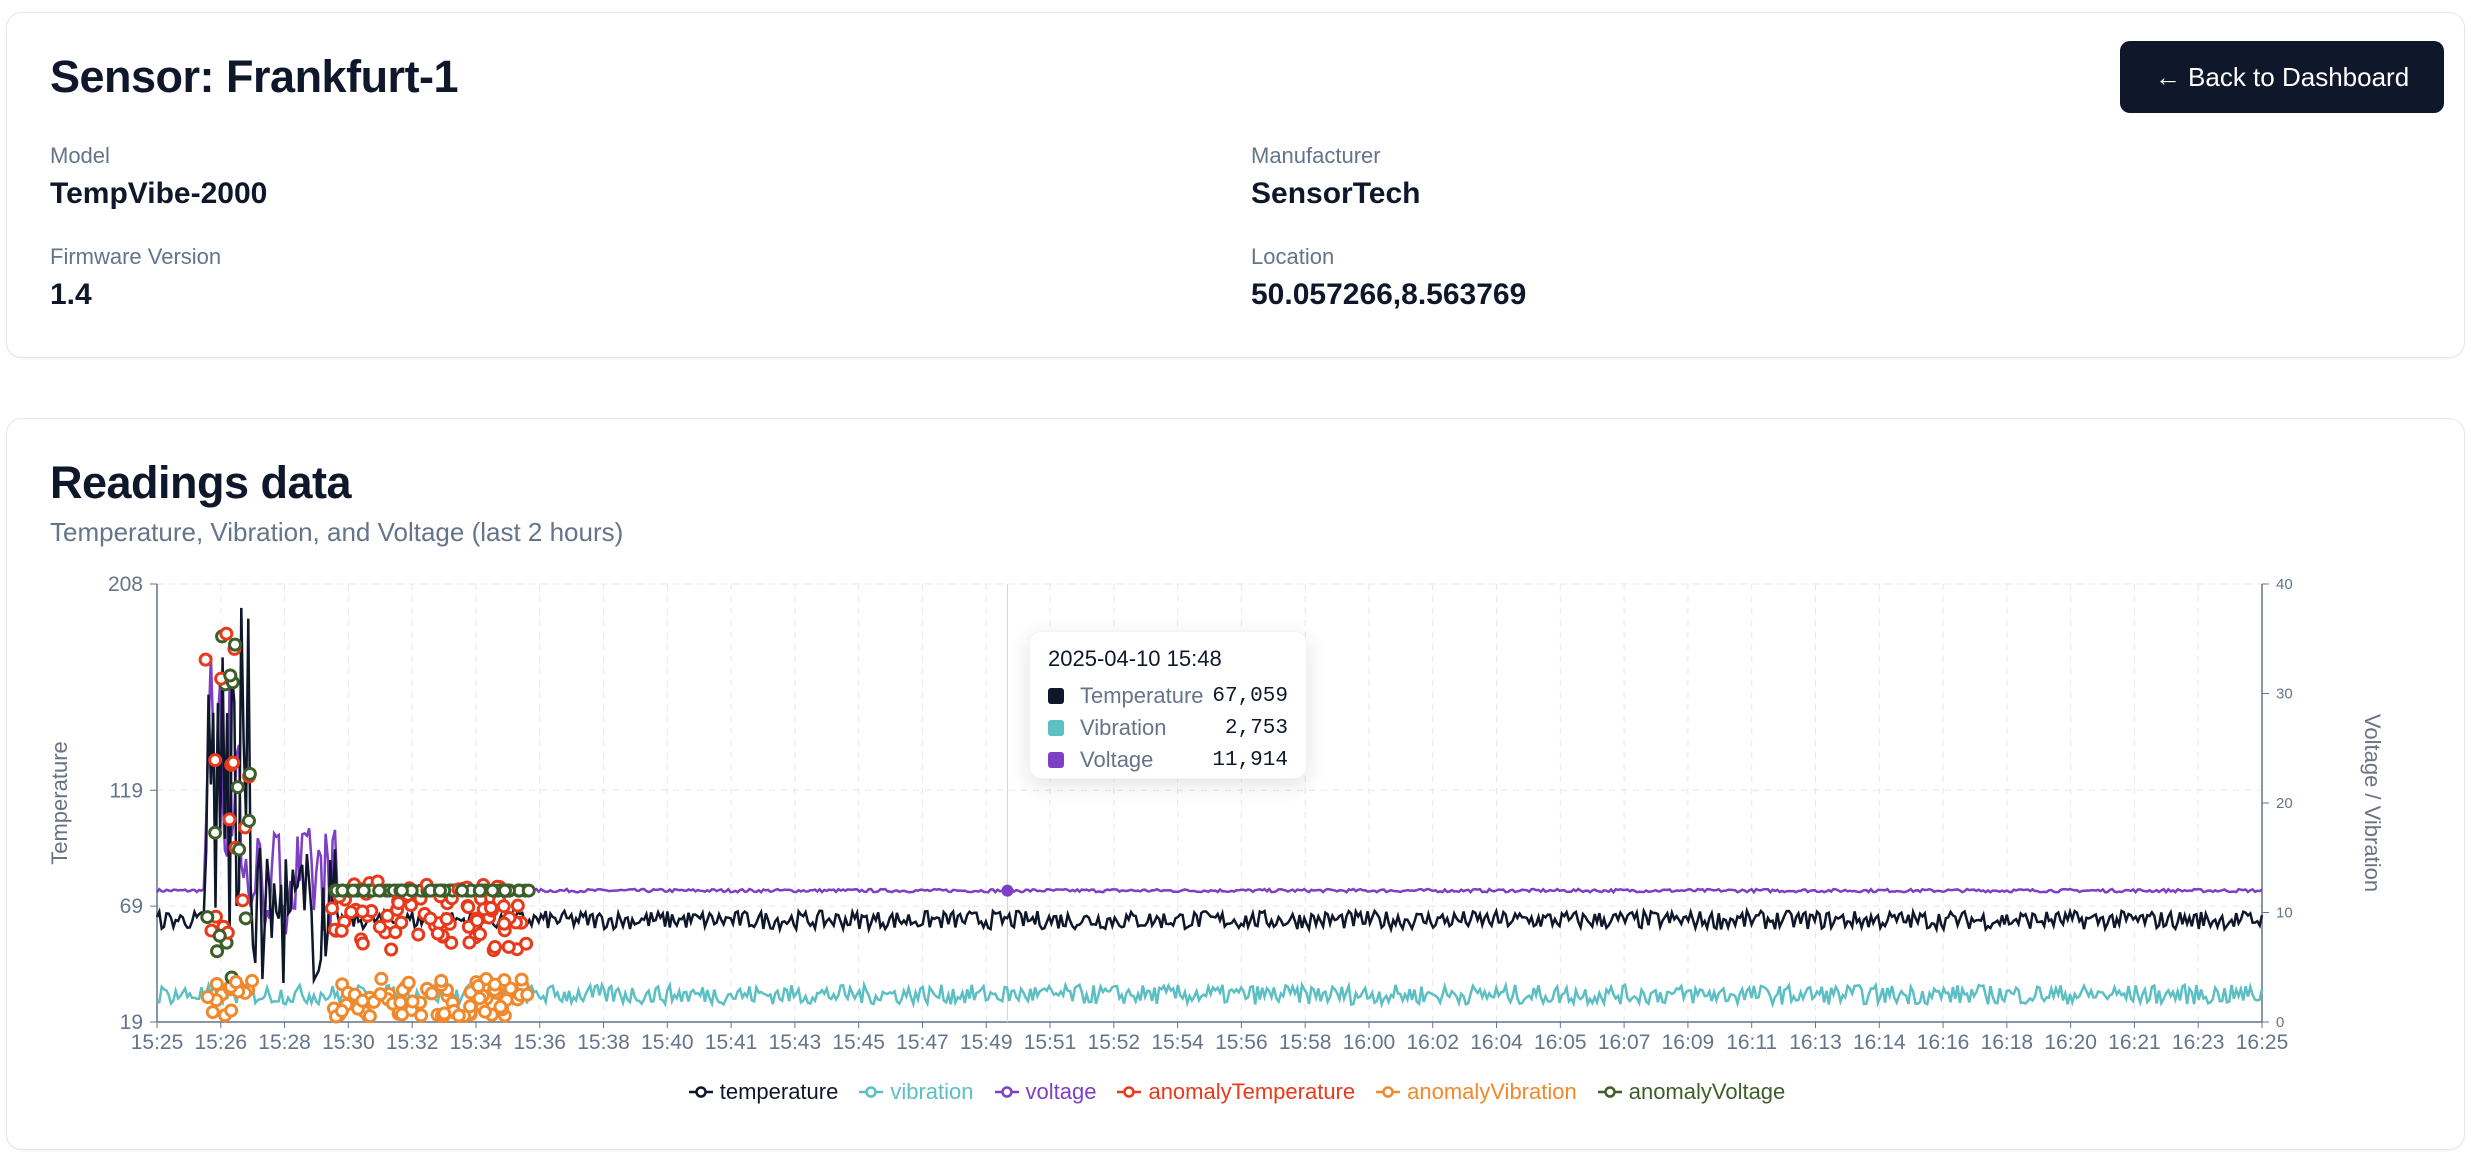 The height and width of the screenshot is (1163, 2471). What do you see at coordinates (1492, 1091) in the screenshot?
I see `legend-label: anomalyVibration` at bounding box center [1492, 1091].